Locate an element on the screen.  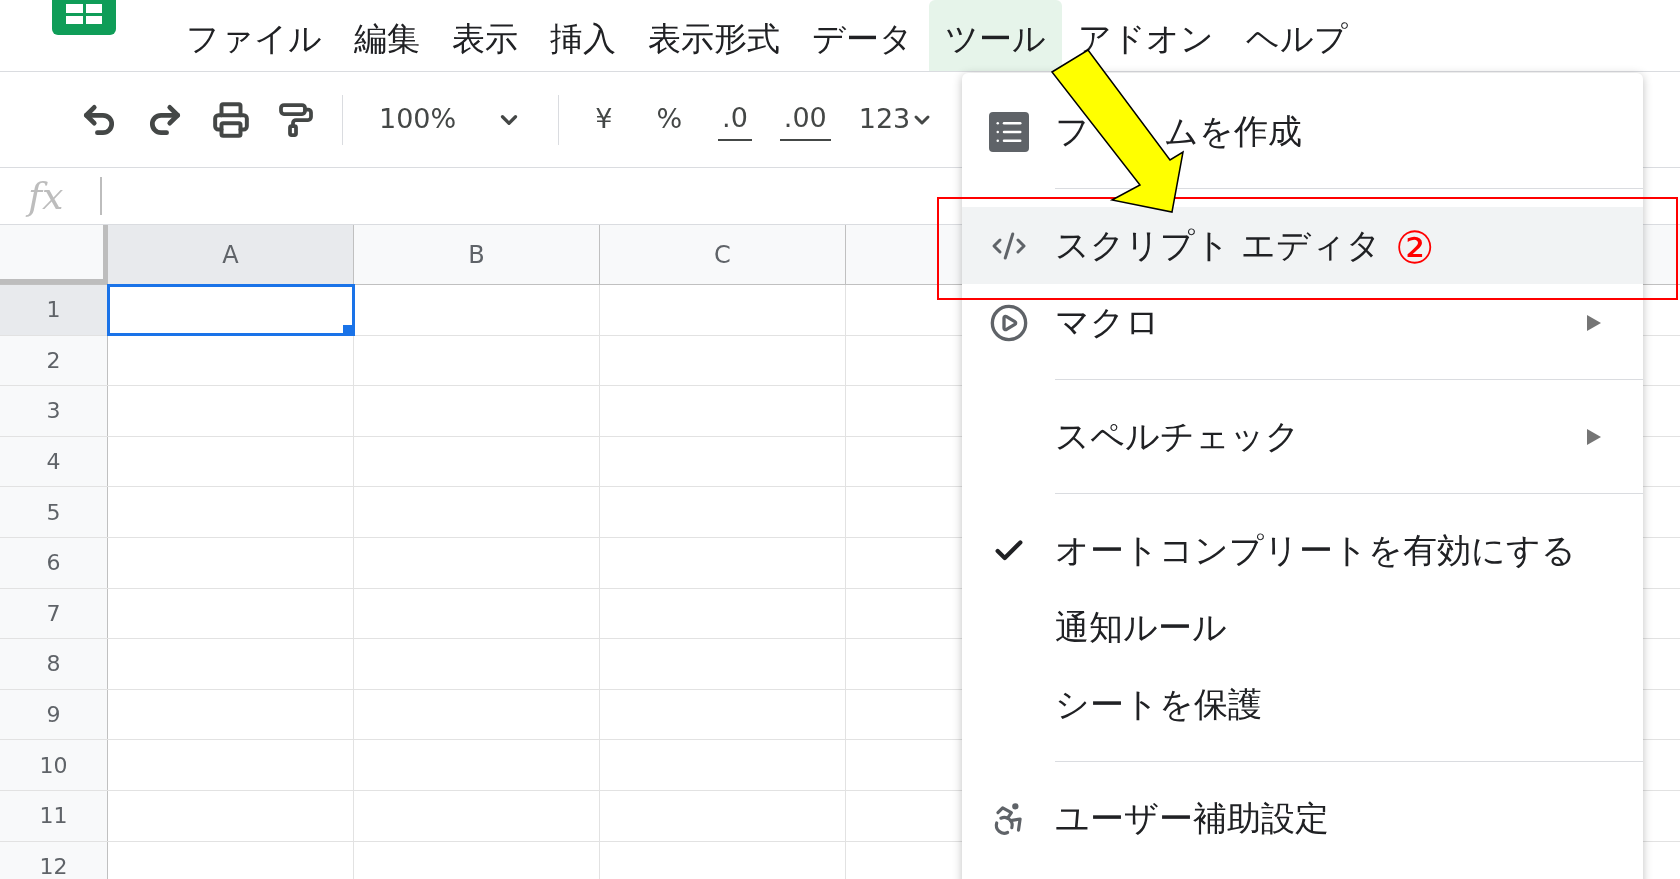
menu-item: データ is located at coordinates (862, 35).